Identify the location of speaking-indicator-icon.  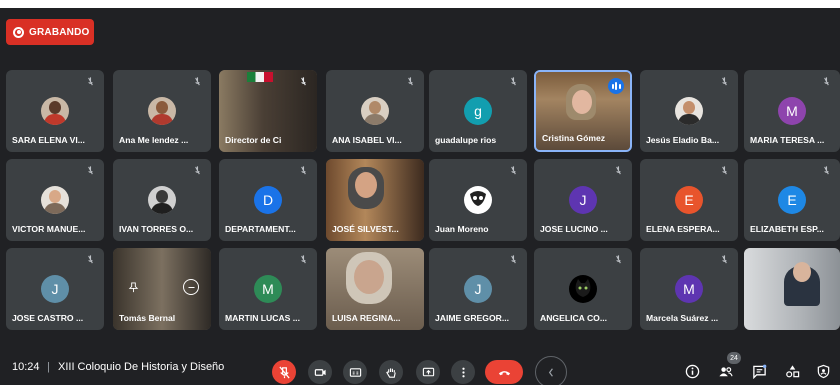
(616, 86).